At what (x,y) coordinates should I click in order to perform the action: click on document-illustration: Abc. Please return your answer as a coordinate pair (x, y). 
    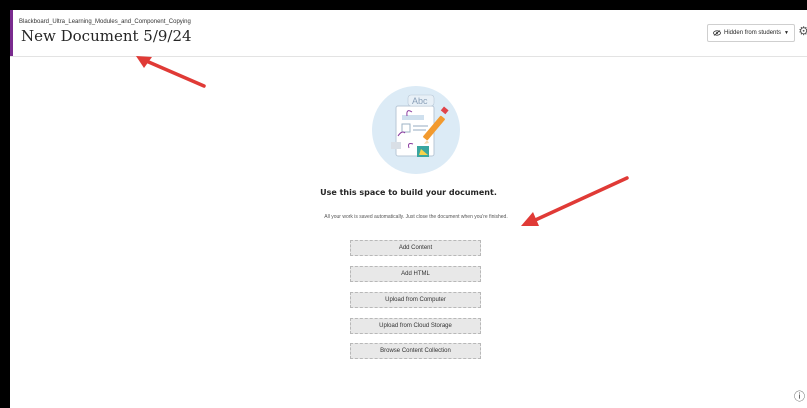
    Looking at the image, I should click on (416, 130).